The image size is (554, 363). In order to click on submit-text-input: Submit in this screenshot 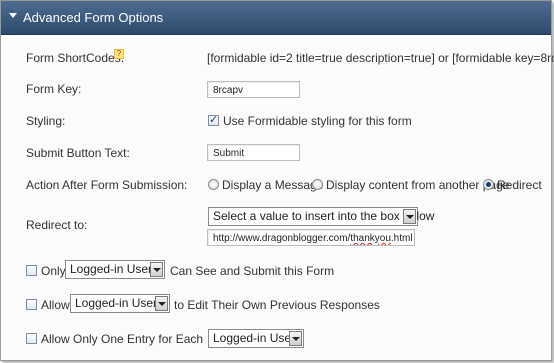, I will do `click(253, 152)`.